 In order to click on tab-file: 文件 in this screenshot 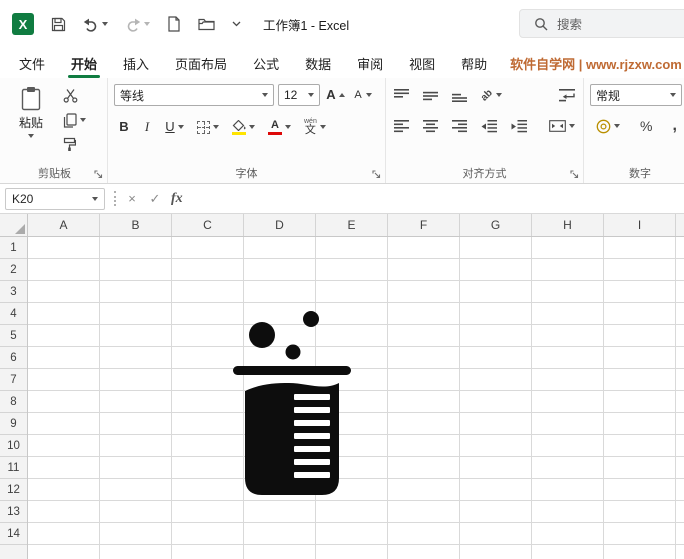, I will do `click(32, 63)`.